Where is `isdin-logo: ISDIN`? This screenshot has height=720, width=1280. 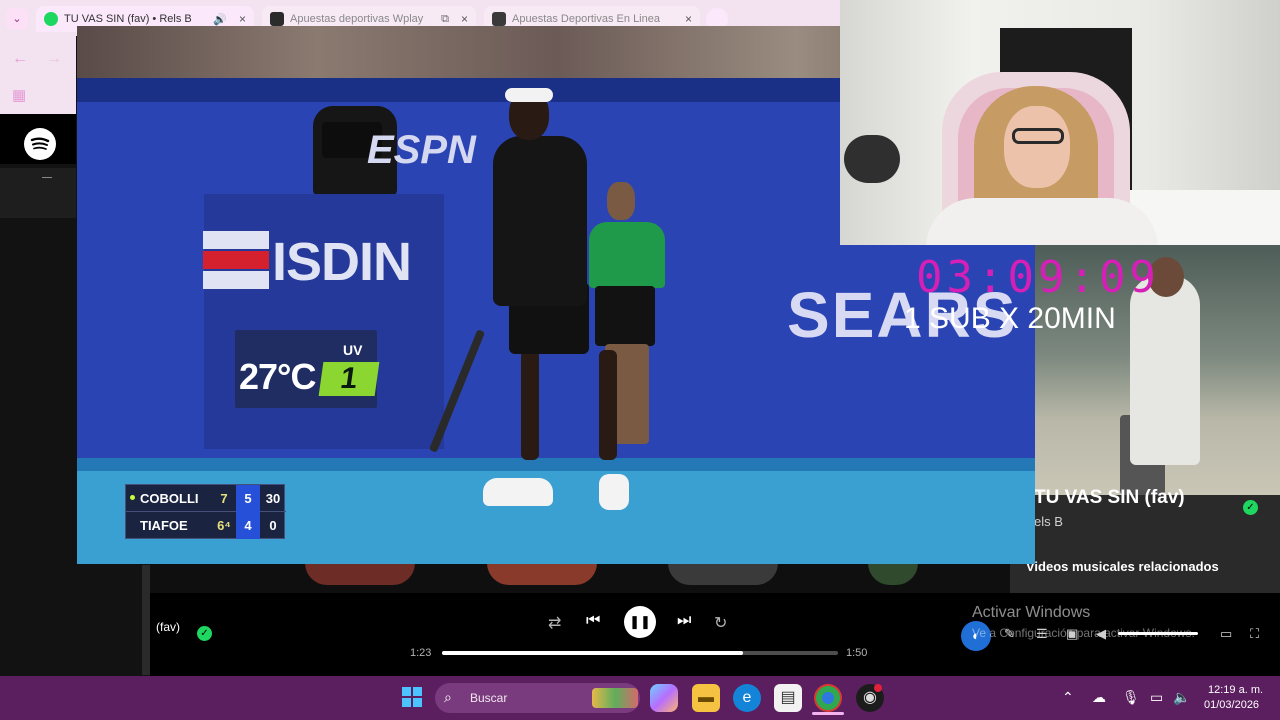 isdin-logo: ISDIN is located at coordinates (342, 262).